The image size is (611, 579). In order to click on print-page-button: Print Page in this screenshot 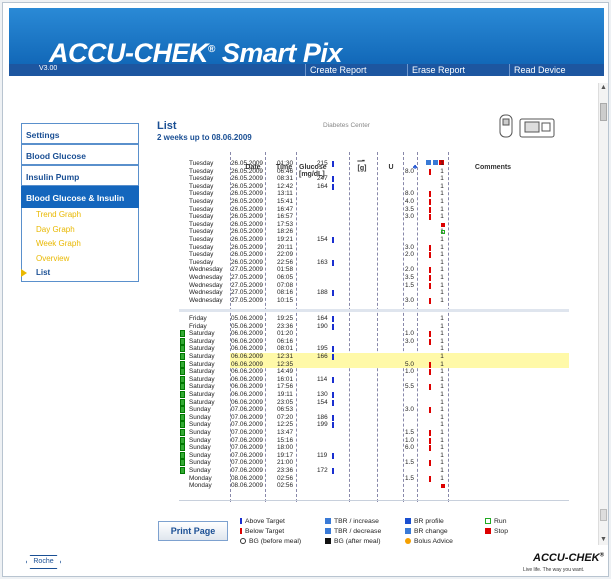, I will do `click(193, 531)`.